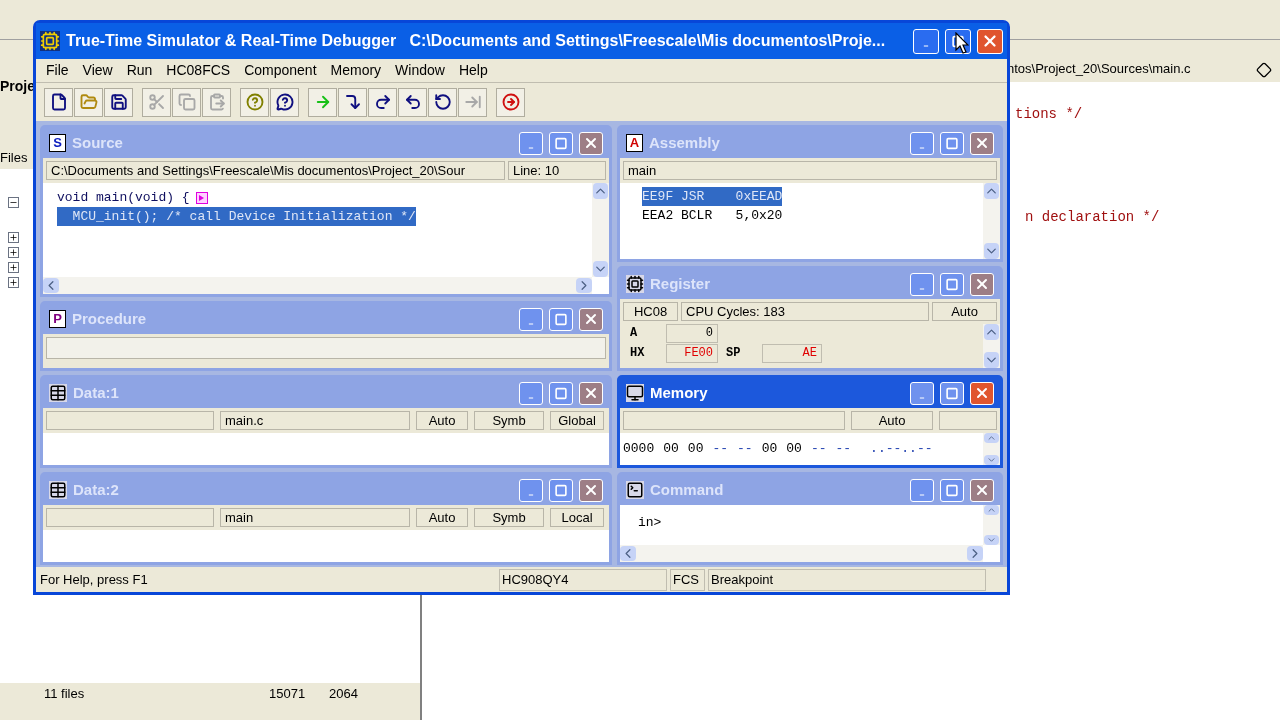 This screenshot has width=1280, height=720. I want to click on question-bubble-icon, so click(284, 102).